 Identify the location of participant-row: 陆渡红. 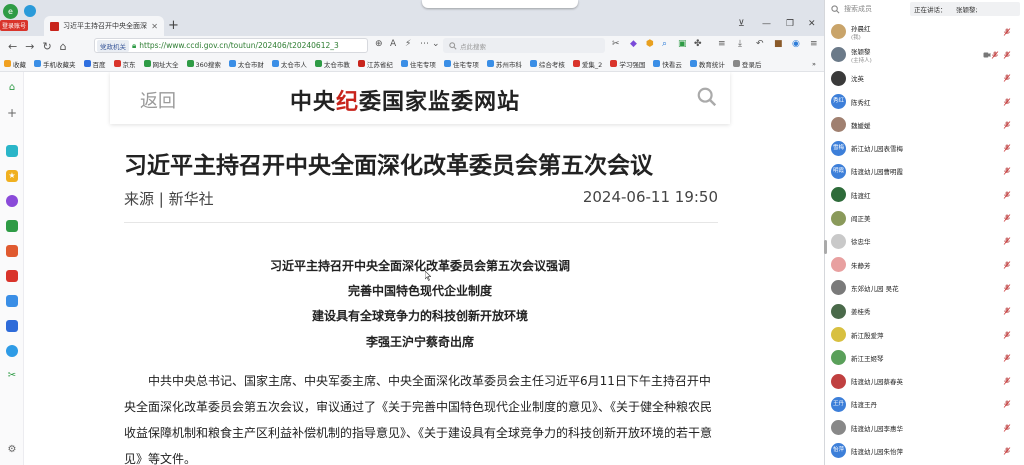
(924, 194).